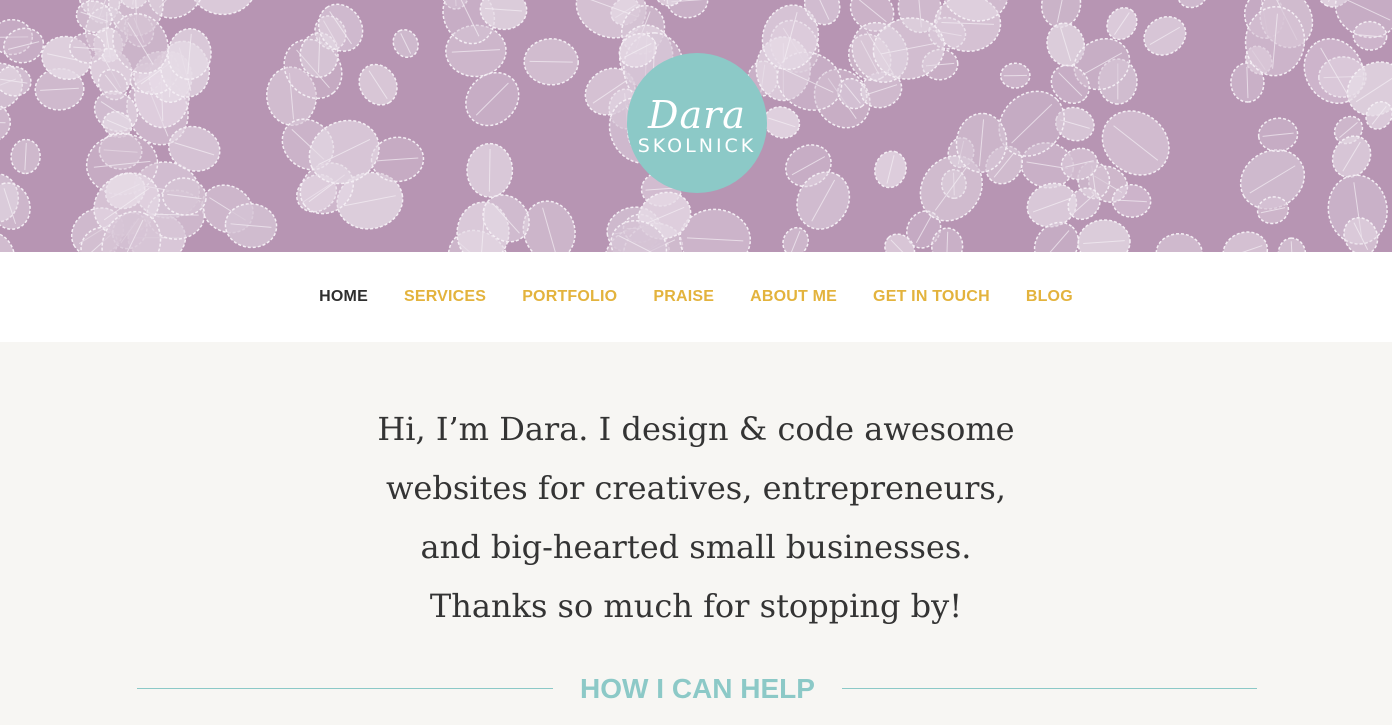 This screenshot has height=725, width=1392. I want to click on section-divider-left, so click(345, 688).